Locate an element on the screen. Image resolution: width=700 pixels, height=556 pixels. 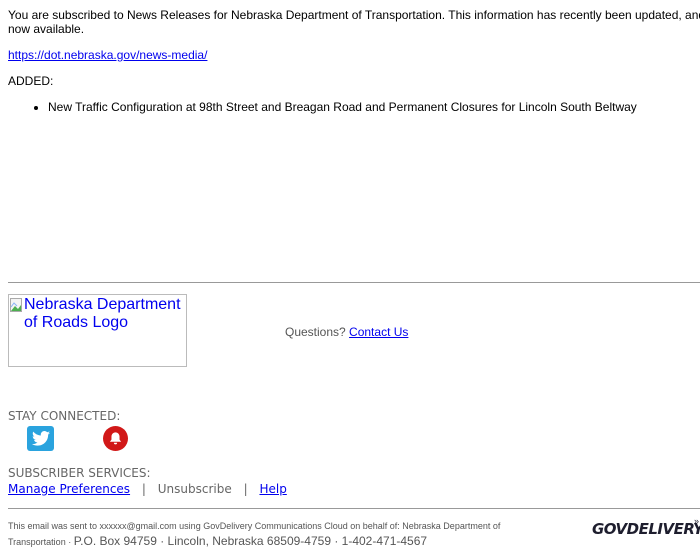
logo-alt-text: Nebraska Department of Roads Logo is located at coordinates (102, 313).